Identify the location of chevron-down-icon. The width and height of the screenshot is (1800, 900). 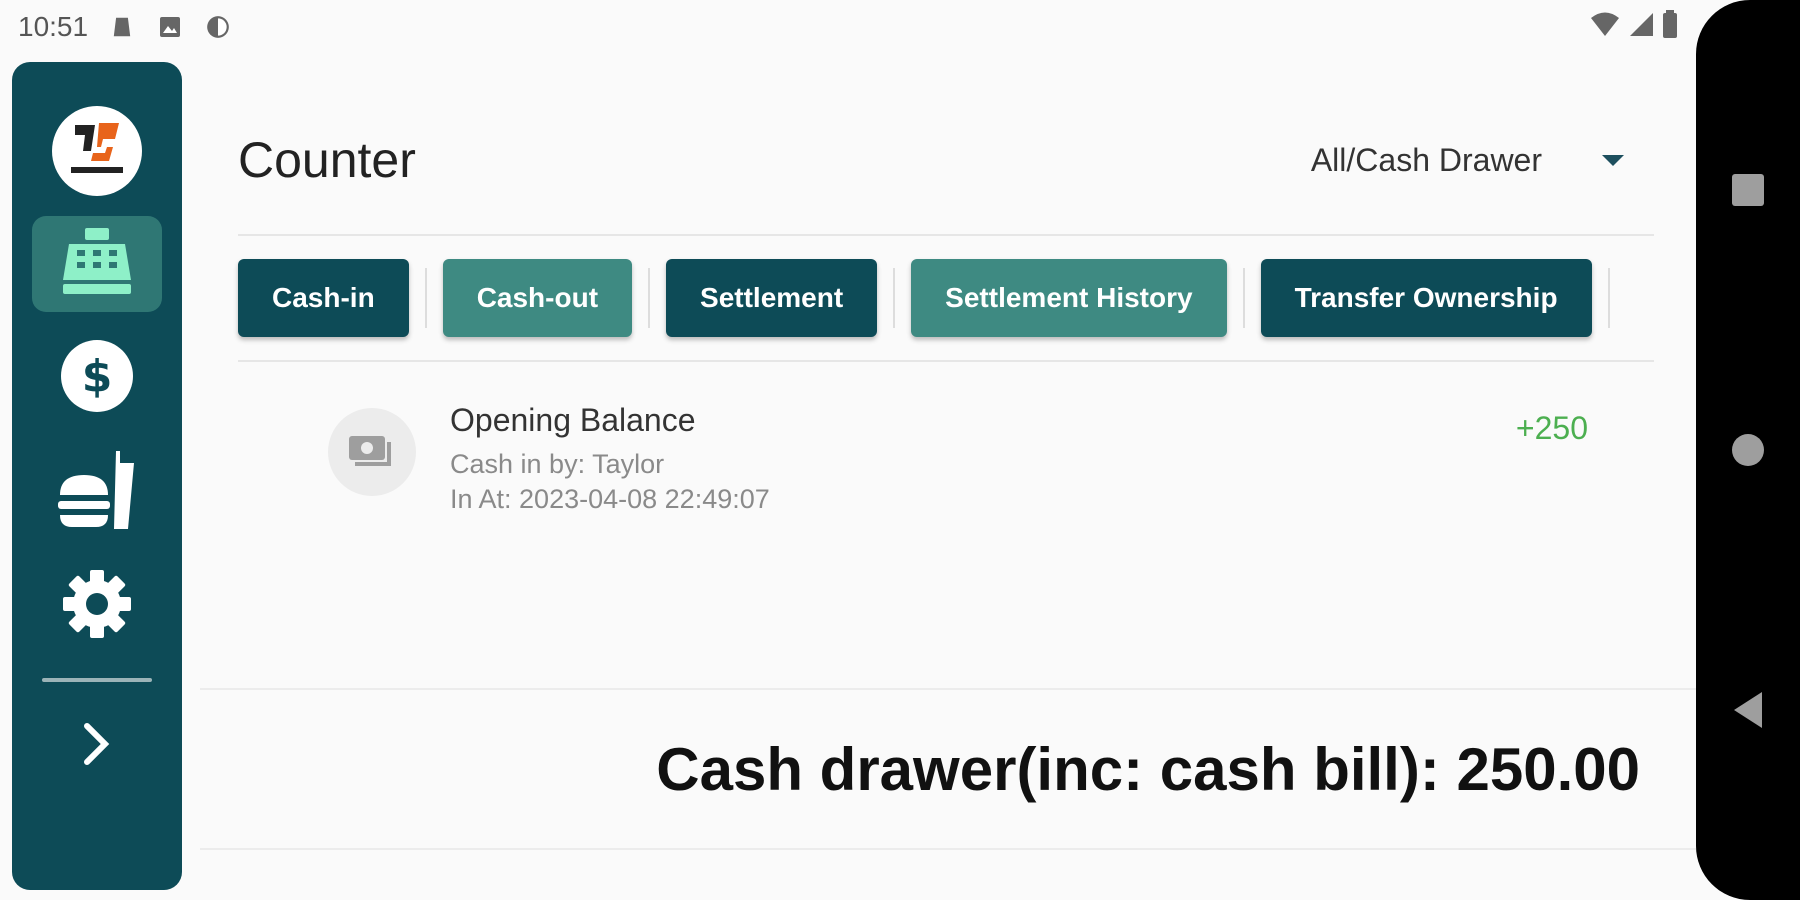
(1613, 160).